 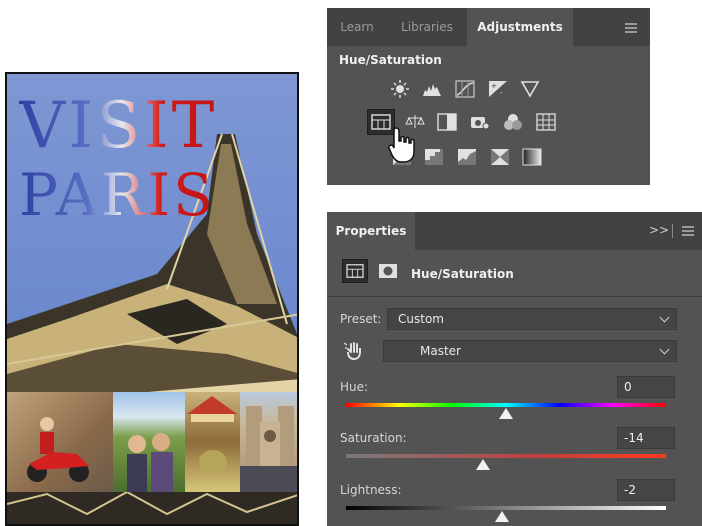 I want to click on collapse-panel-button: >>, so click(x=659, y=230).